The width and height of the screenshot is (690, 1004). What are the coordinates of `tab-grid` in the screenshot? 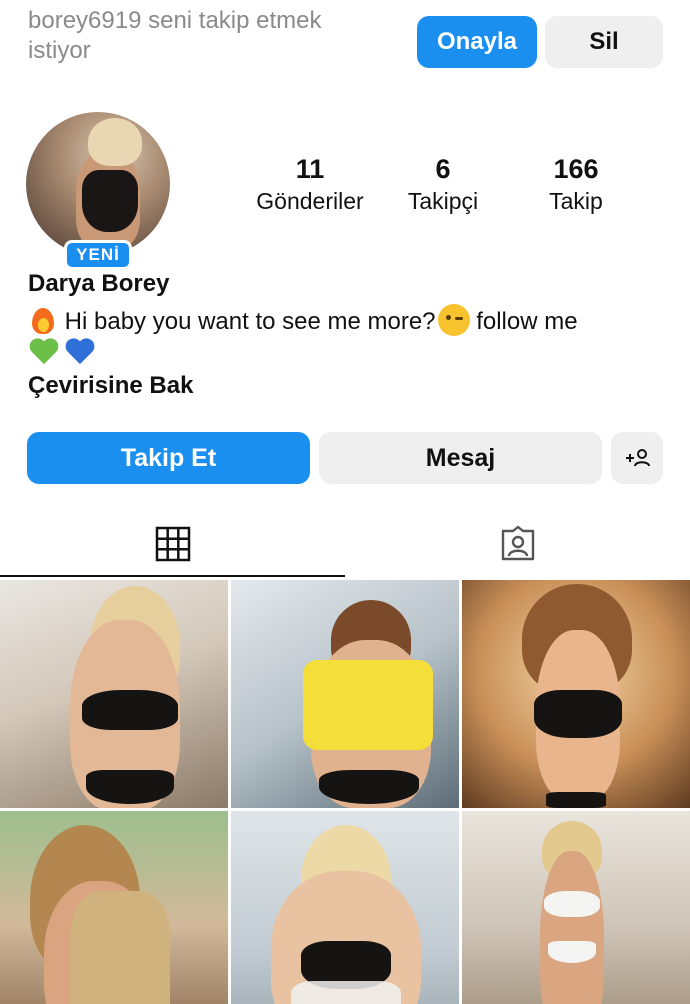 It's located at (172, 544).